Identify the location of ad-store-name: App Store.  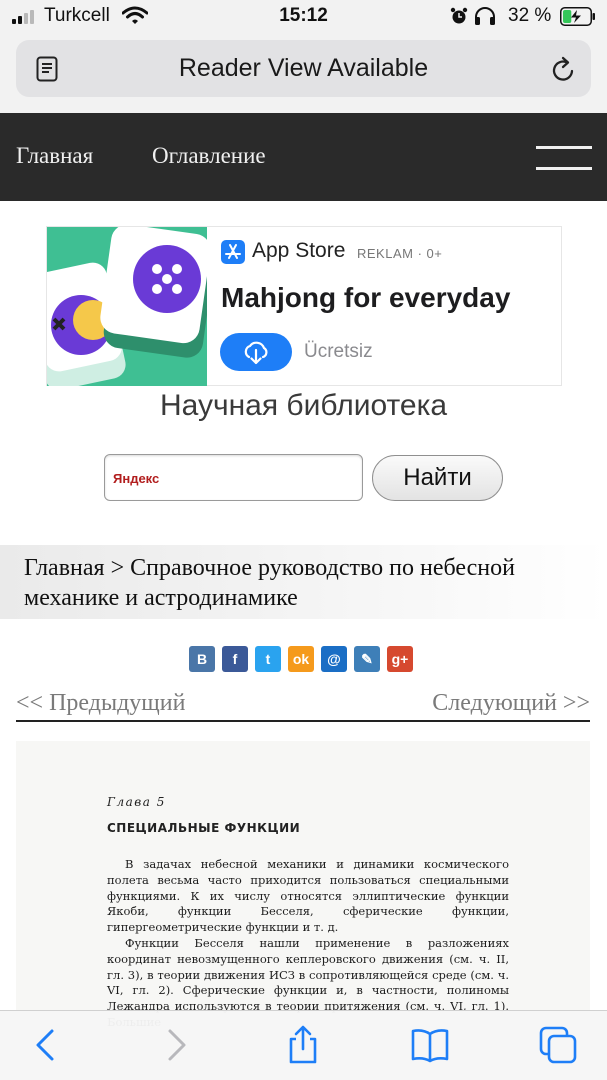
(299, 250).